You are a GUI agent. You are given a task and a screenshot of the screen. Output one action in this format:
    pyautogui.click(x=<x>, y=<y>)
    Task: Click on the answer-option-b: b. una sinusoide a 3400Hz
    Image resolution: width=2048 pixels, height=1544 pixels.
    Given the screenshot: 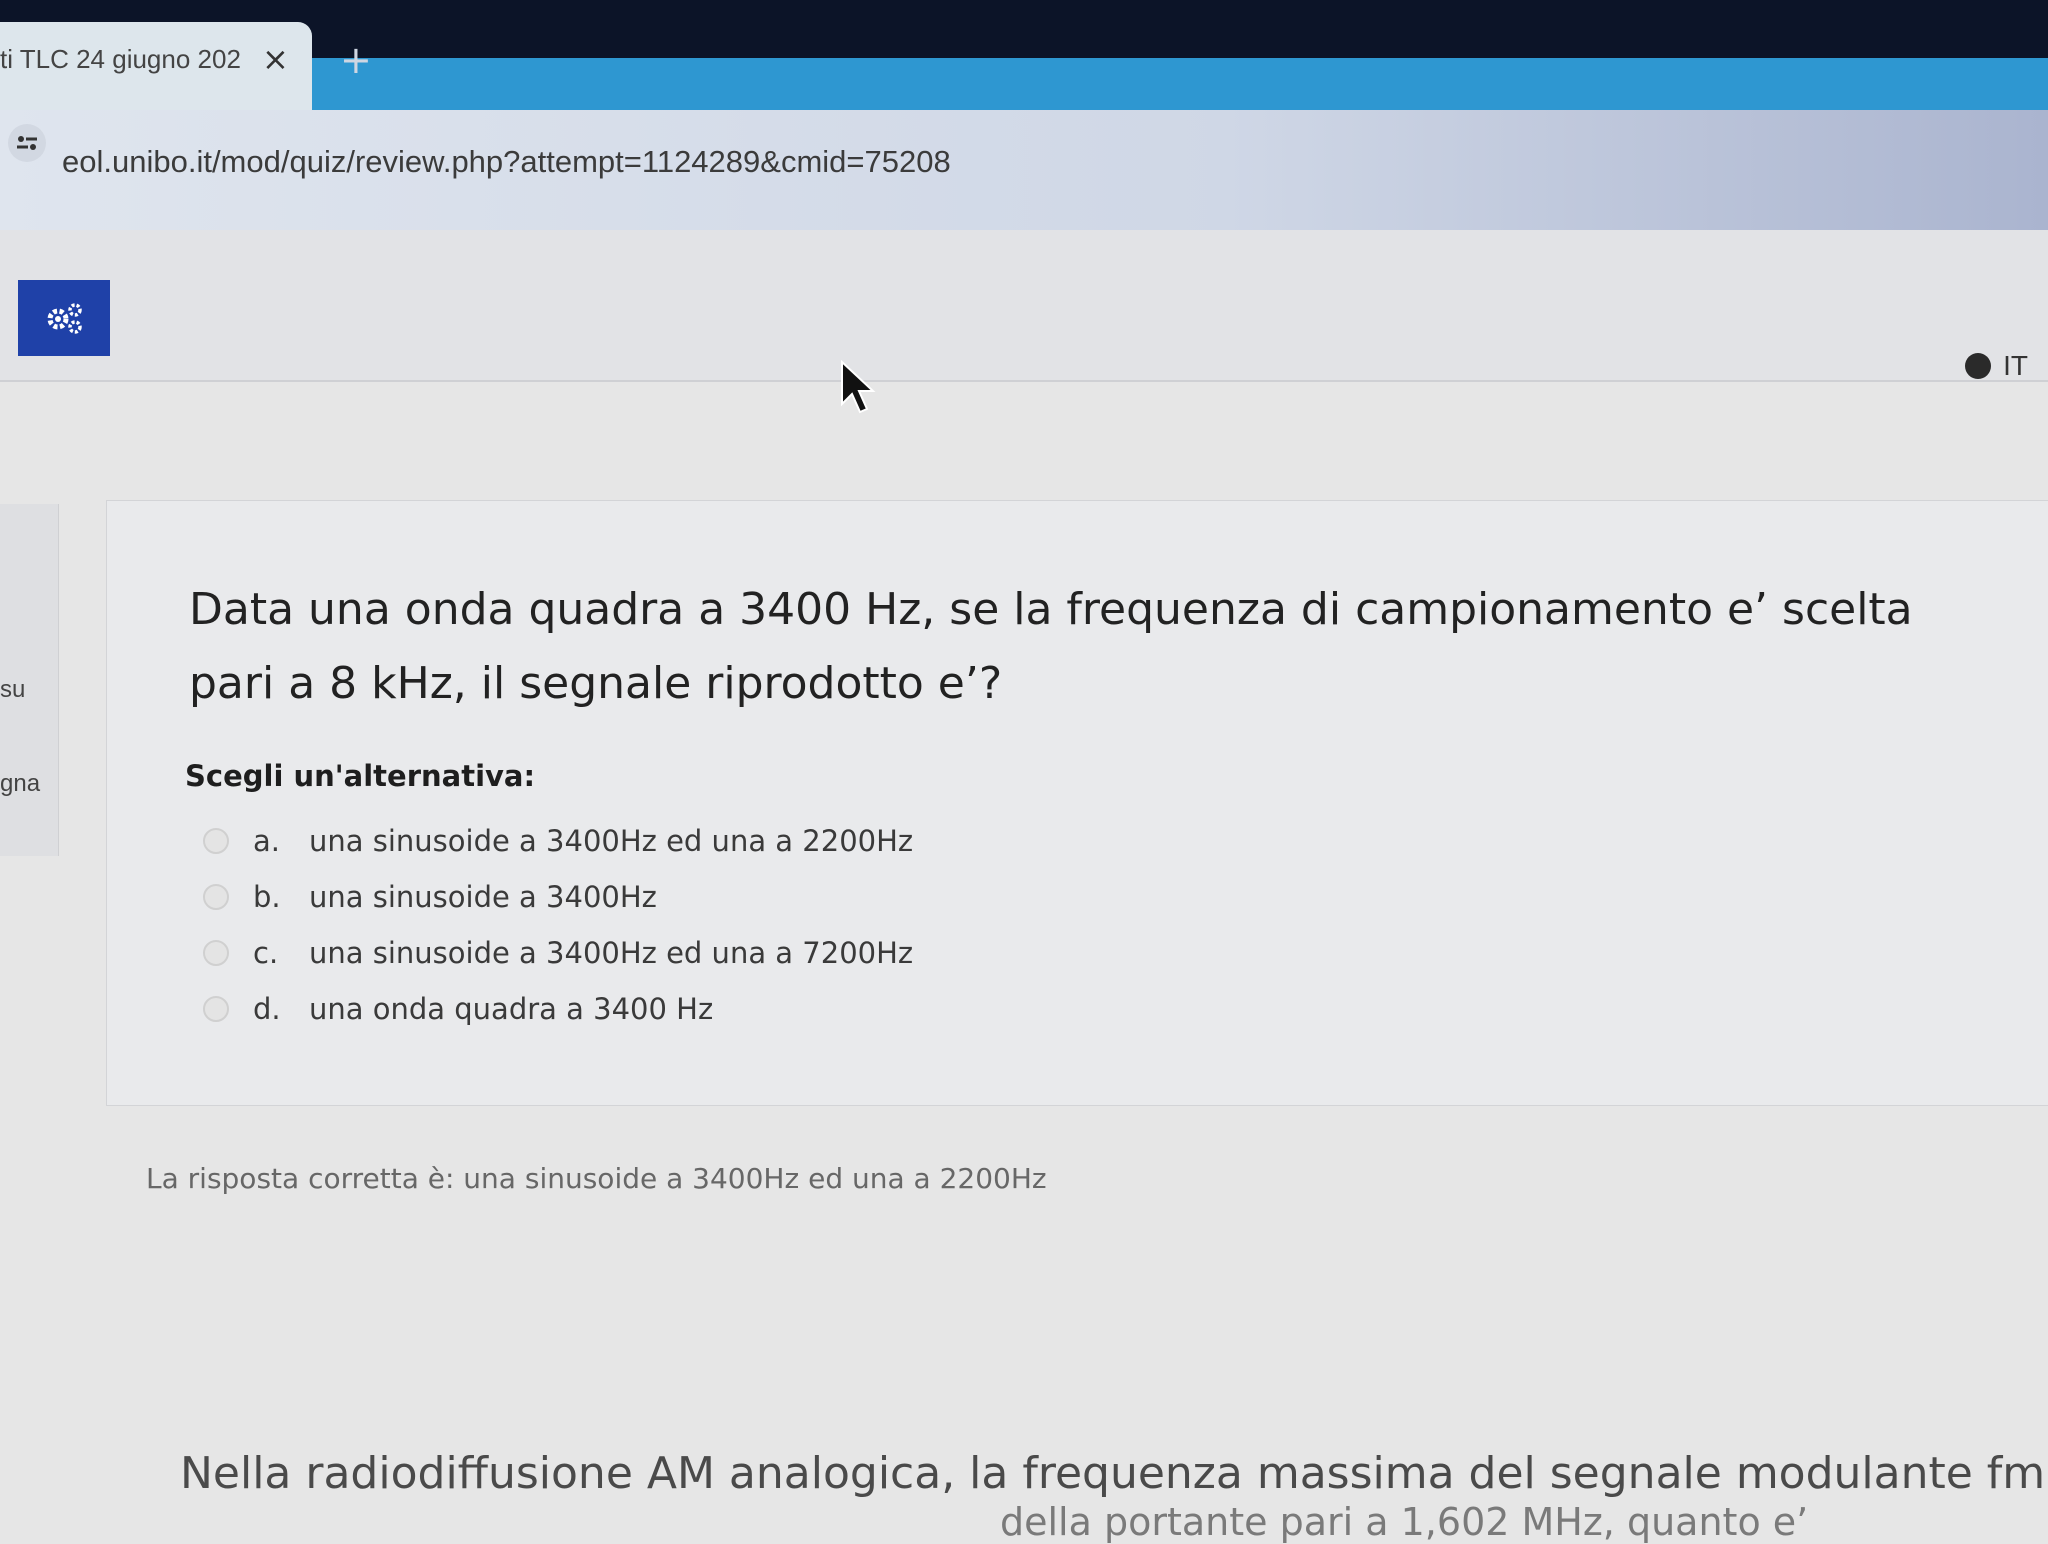 What is the action you would take?
    pyautogui.click(x=558, y=897)
    